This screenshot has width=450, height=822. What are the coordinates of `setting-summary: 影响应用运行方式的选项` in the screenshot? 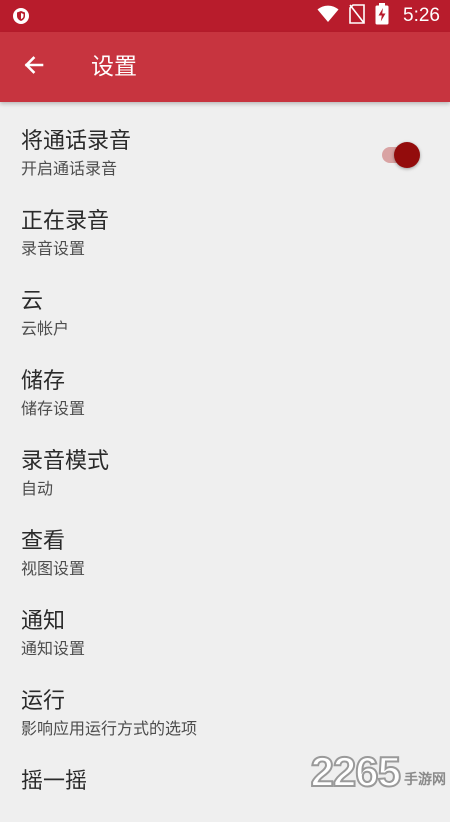 It's located at (109, 728).